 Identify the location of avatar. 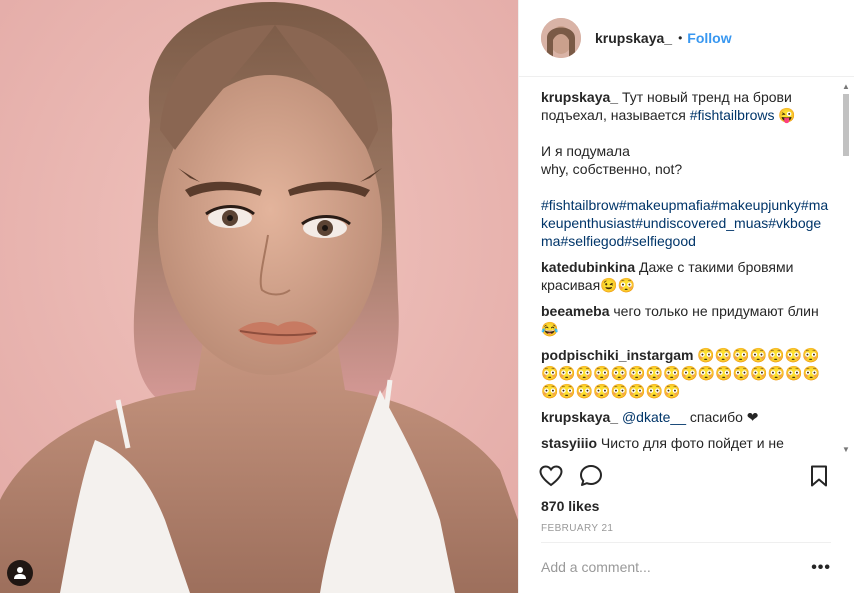
(561, 38).